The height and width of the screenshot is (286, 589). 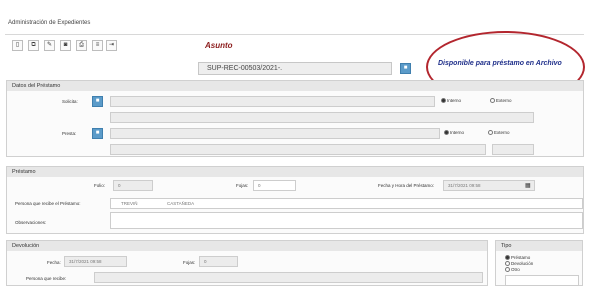 What do you see at coordinates (406, 185) in the screenshot?
I see `fecha-prestamo-label: Fecha y Hora del Préstamo:` at bounding box center [406, 185].